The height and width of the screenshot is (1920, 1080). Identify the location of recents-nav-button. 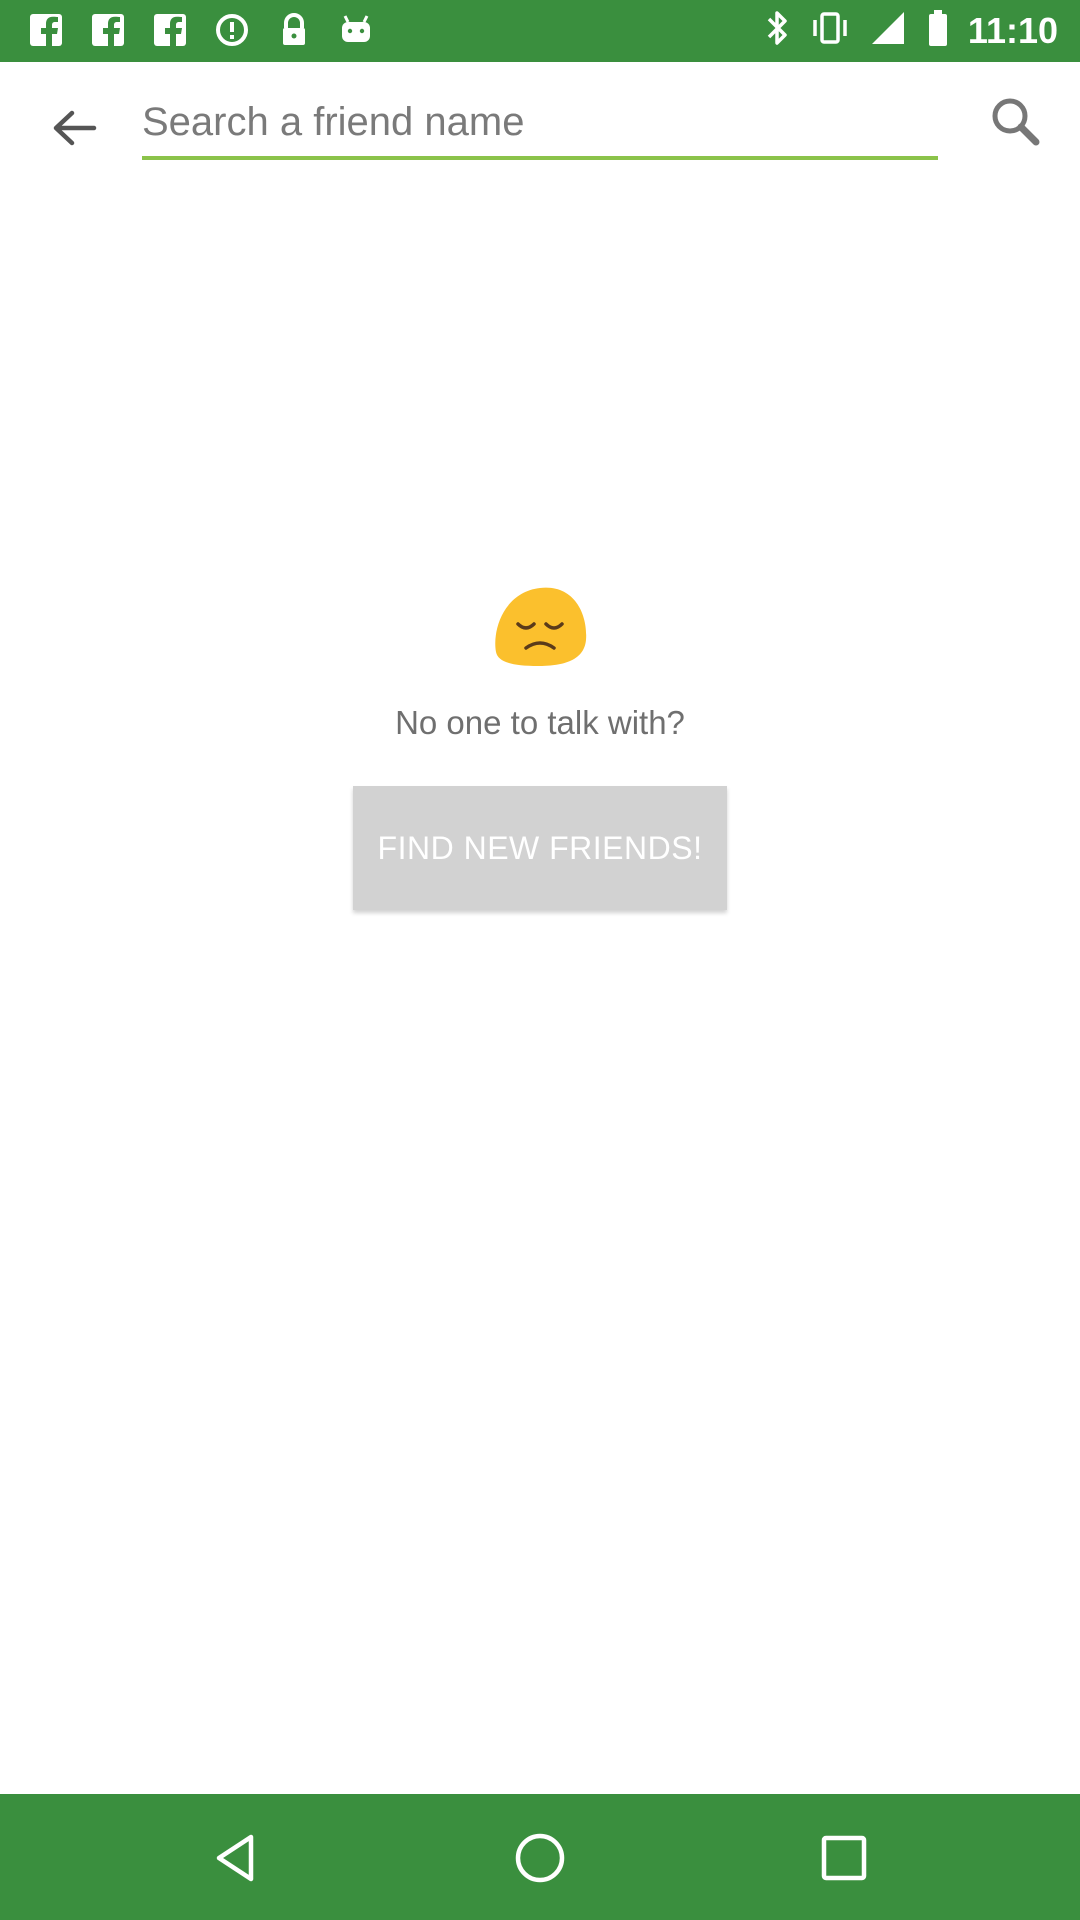
(844, 1858).